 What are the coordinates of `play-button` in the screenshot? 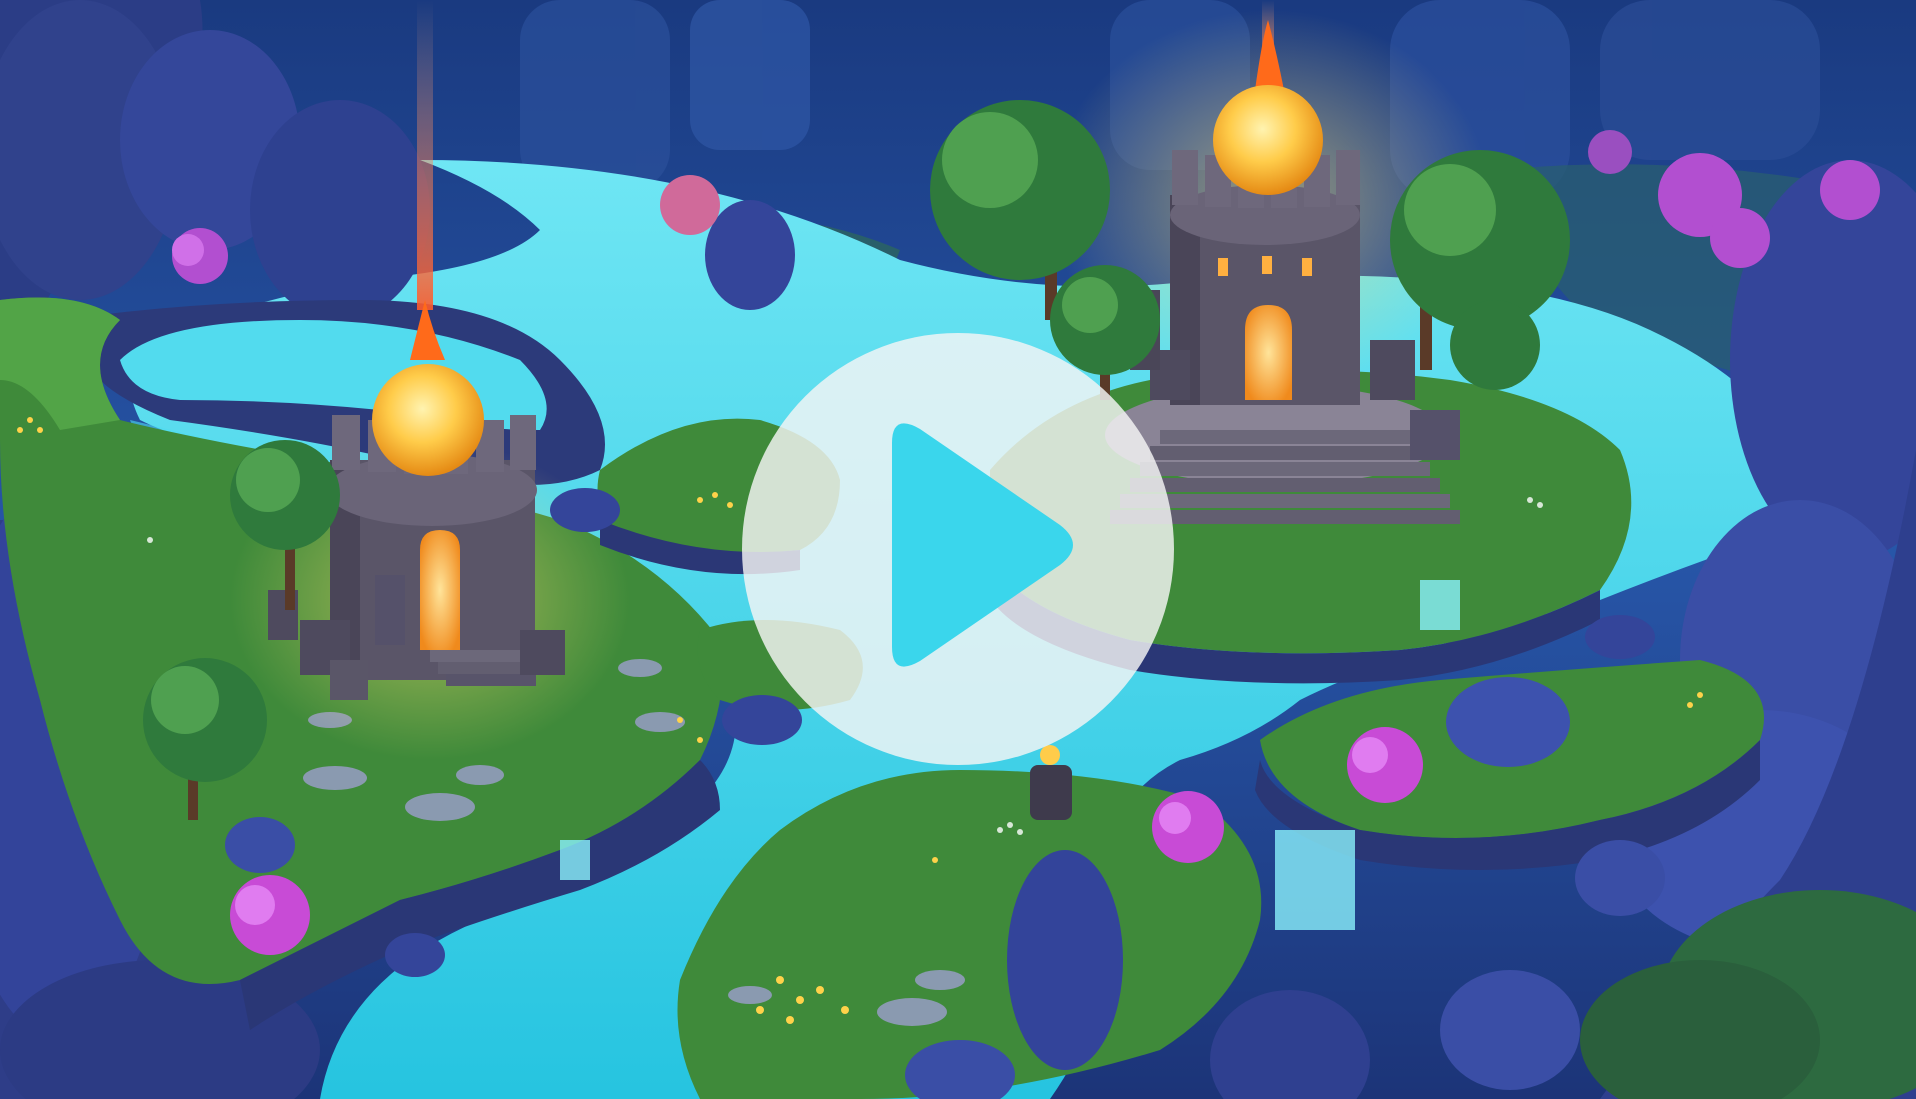 It's located at (958, 549).